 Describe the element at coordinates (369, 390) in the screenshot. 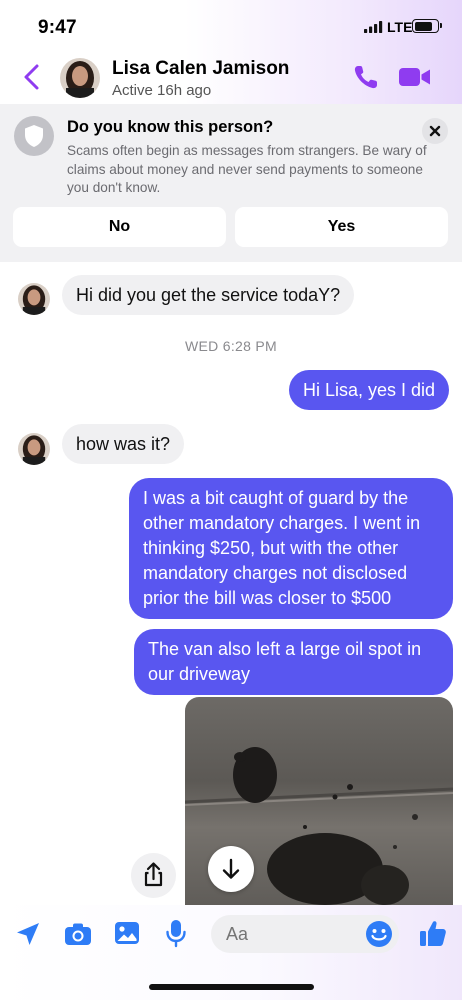

I see `message-outgoing: Hi Lisa, yes I did` at that location.